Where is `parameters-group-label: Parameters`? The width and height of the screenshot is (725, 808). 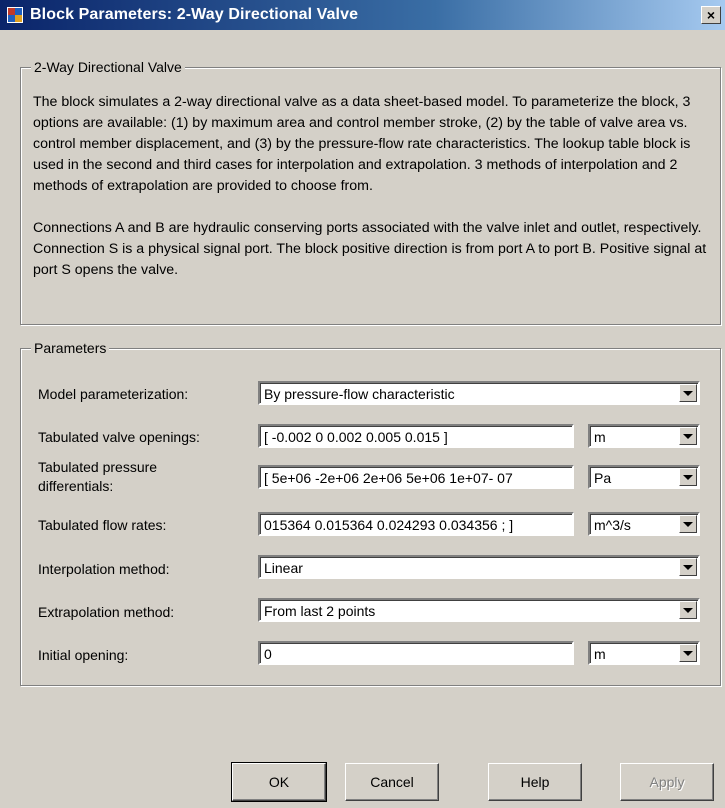
parameters-group-label: Parameters is located at coordinates (70, 348).